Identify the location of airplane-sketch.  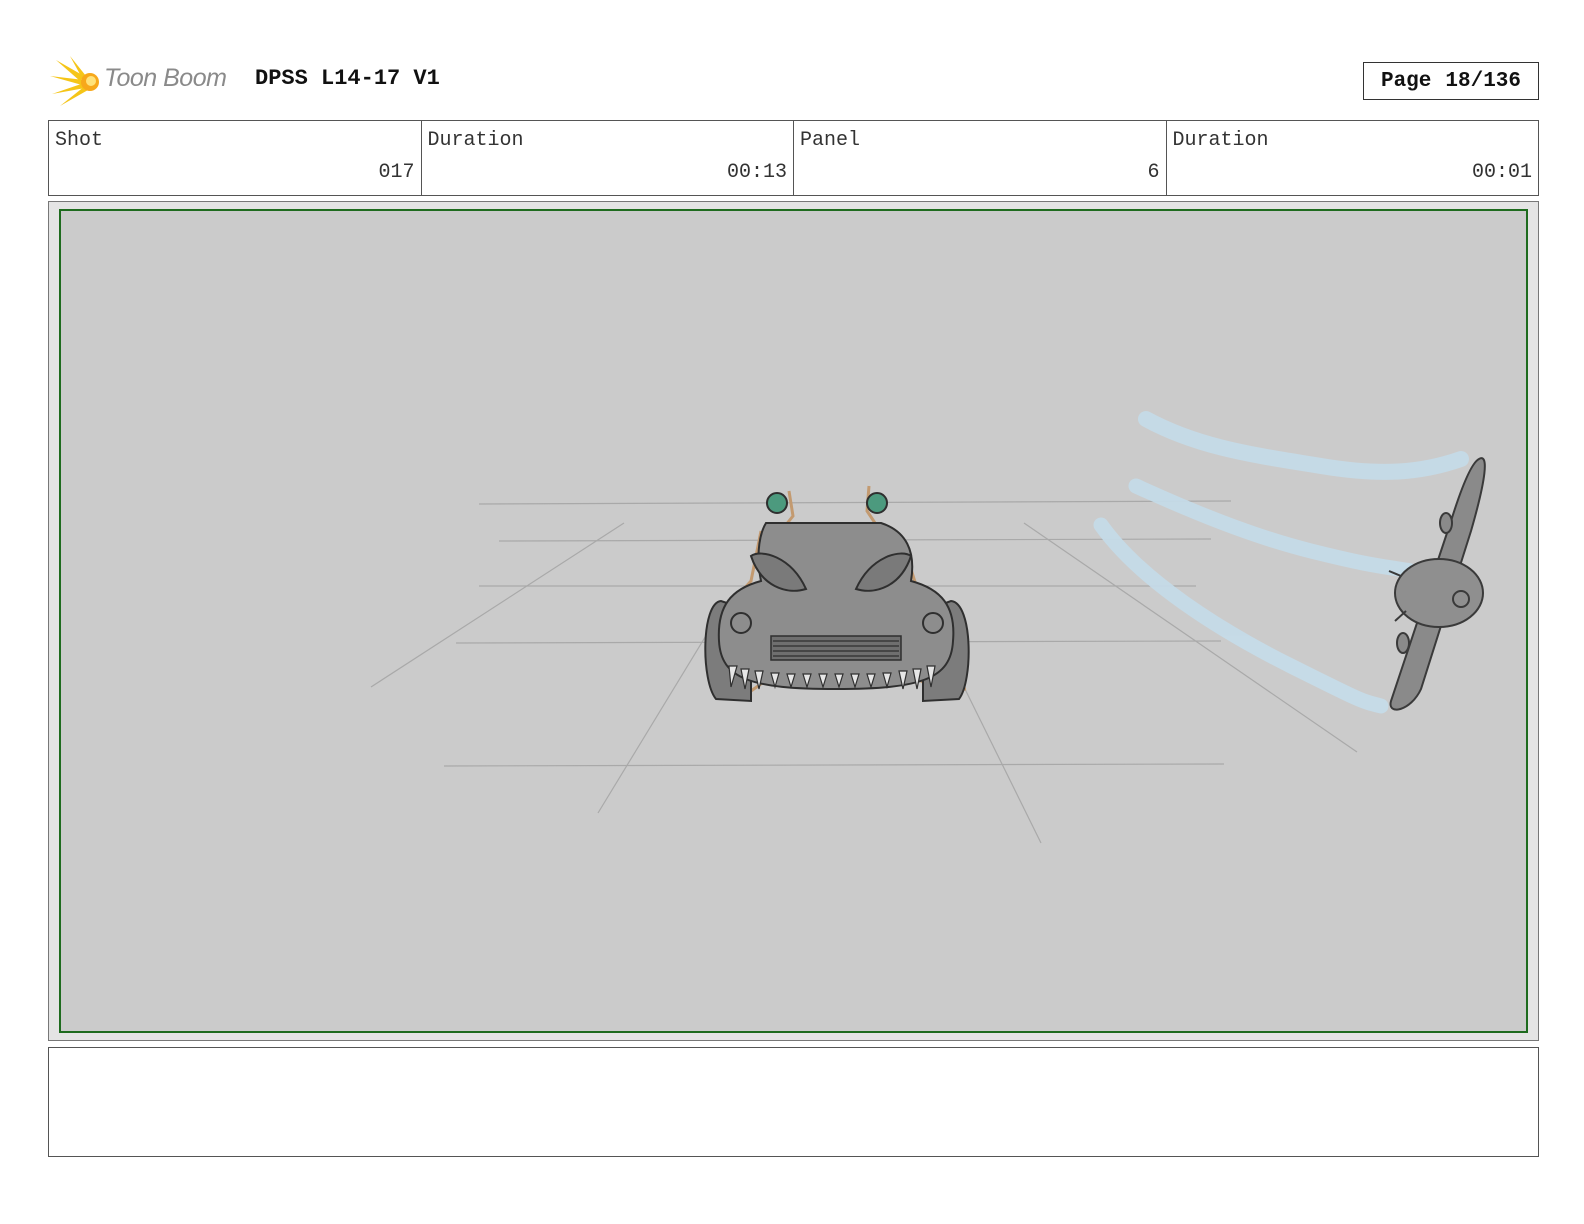
(1437, 584).